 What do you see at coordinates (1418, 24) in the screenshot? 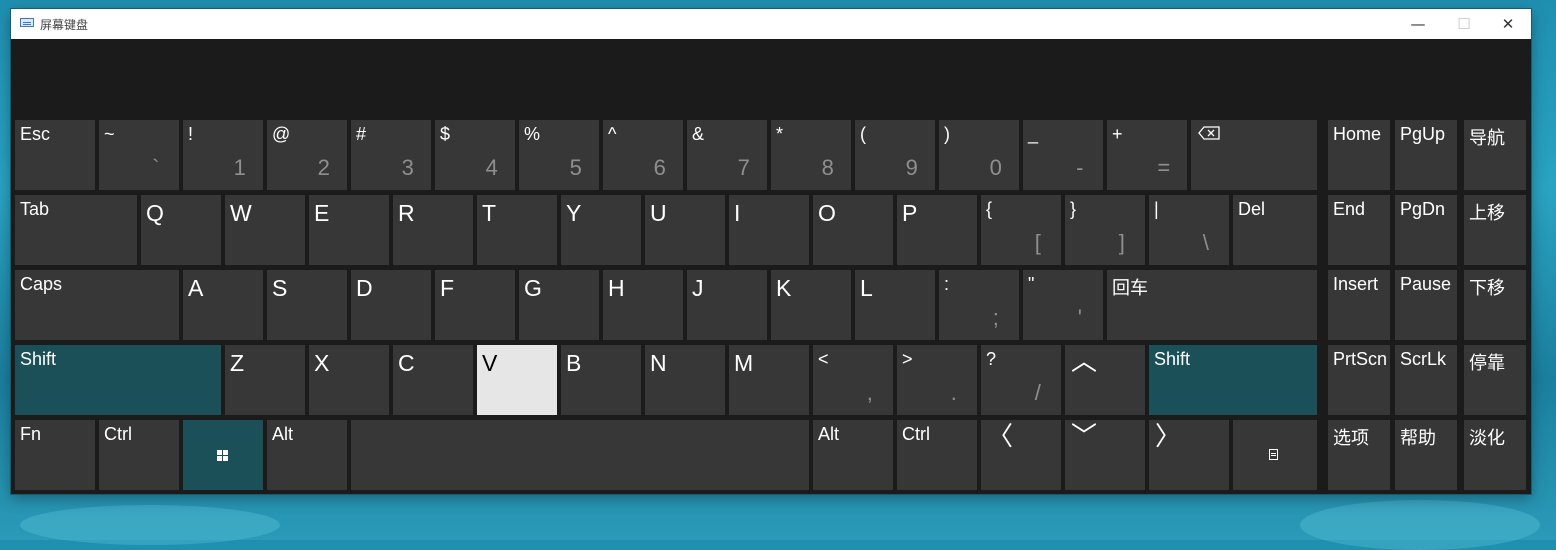
I see `minimize-button: —` at bounding box center [1418, 24].